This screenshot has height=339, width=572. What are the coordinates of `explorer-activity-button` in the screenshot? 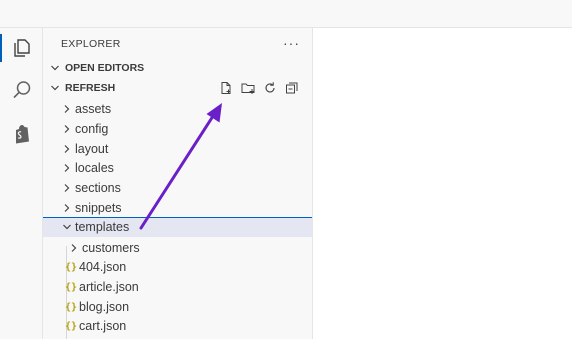 It's located at (21, 48).